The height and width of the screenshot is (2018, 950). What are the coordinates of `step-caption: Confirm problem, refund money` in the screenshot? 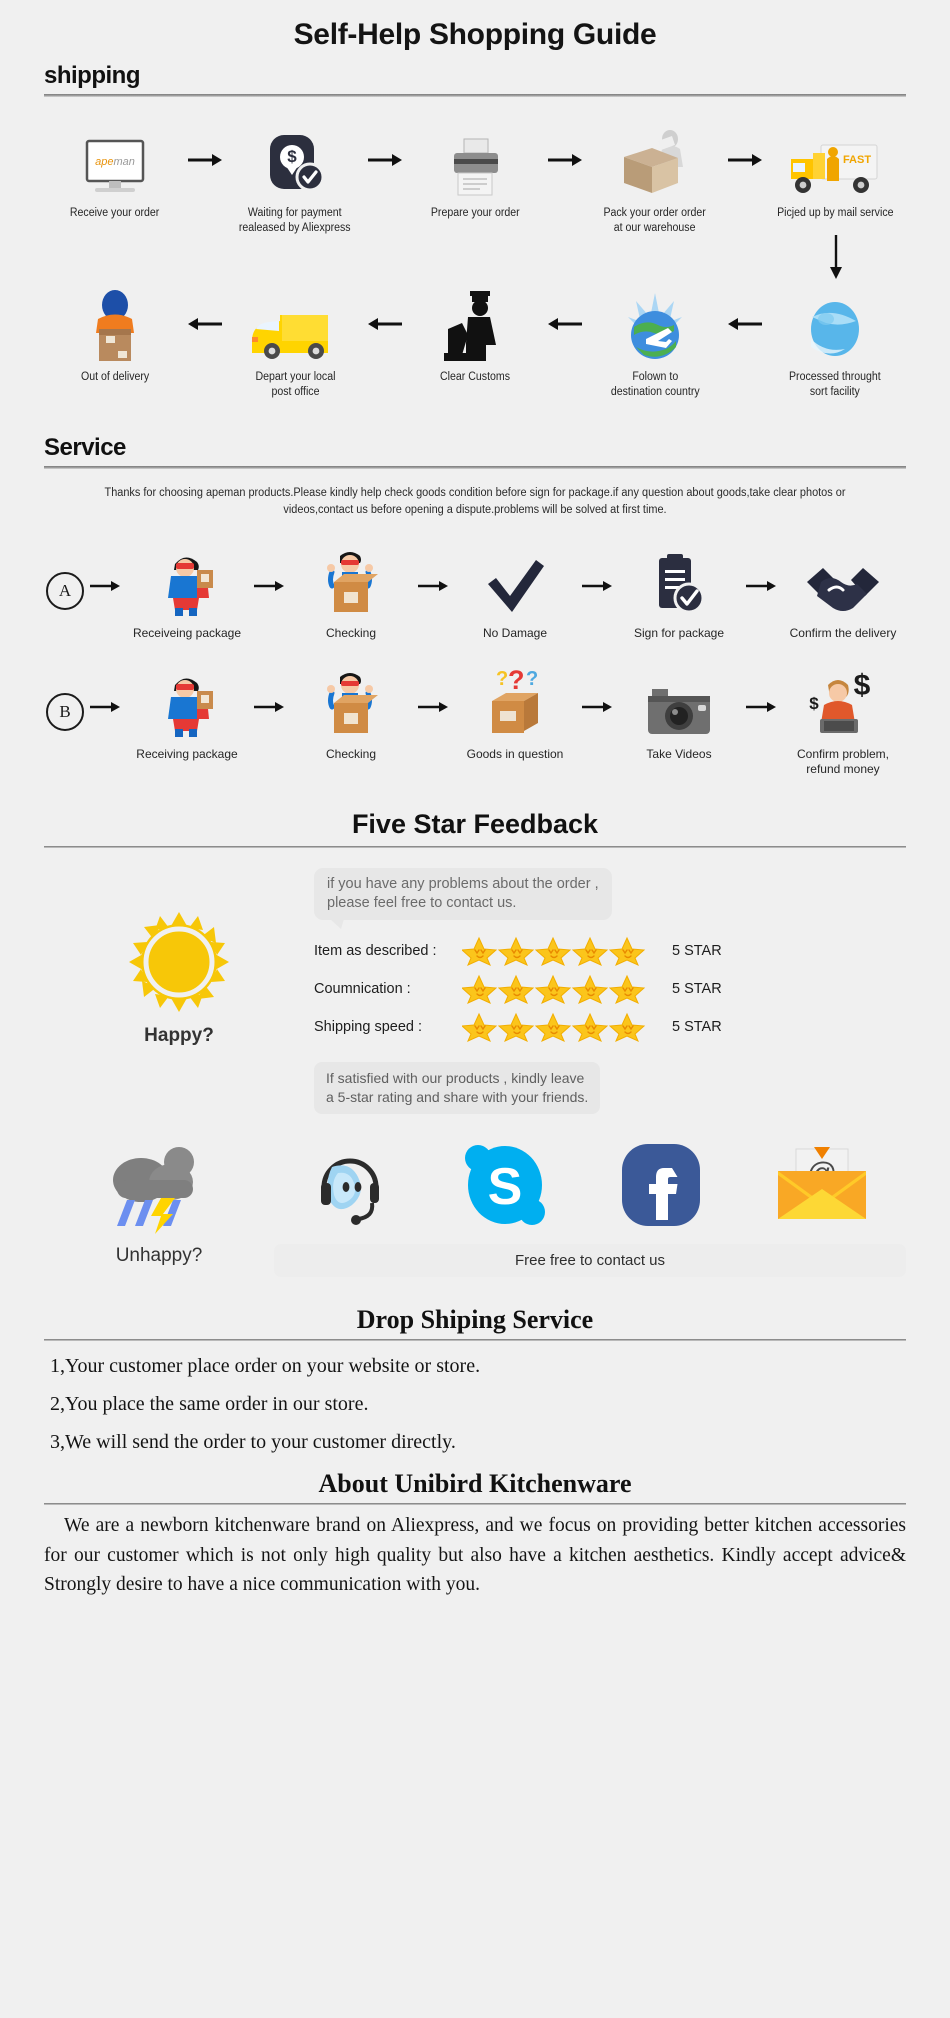 It's located at (843, 762).